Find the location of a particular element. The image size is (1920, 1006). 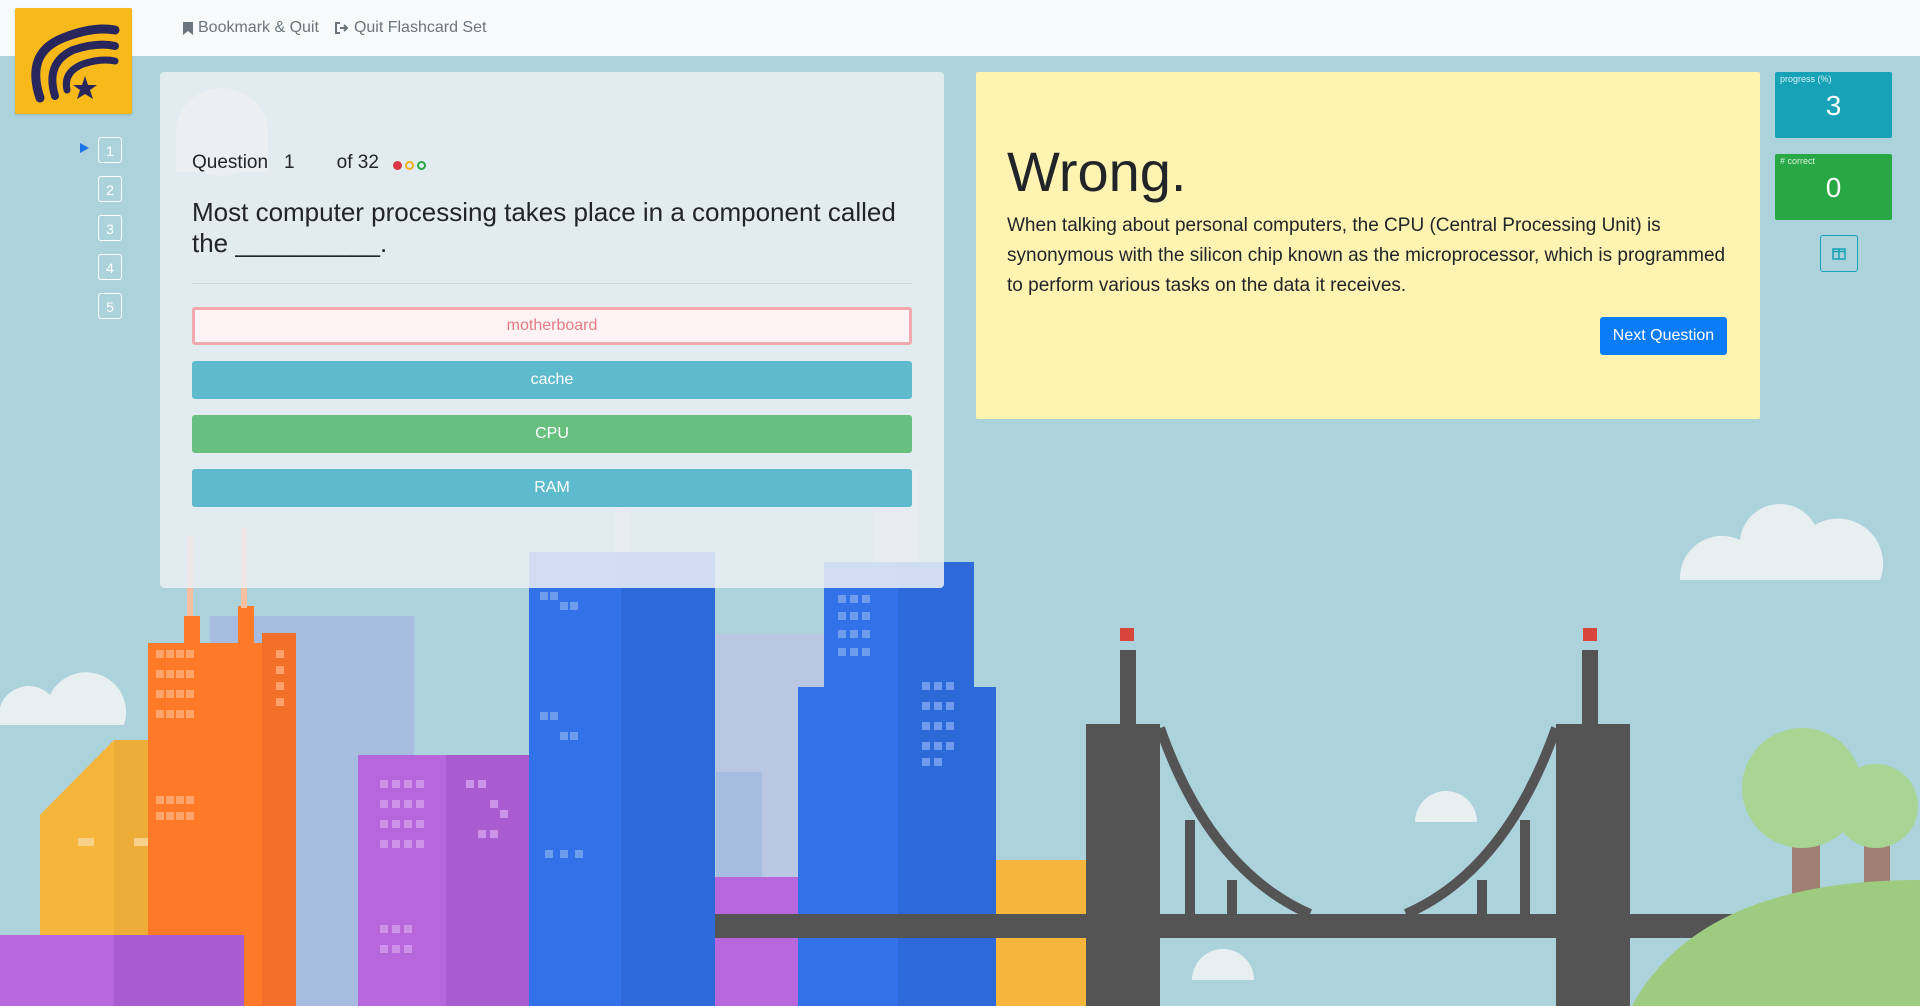

answer-list: motherboard cache CPU RAM is located at coordinates (552, 415).